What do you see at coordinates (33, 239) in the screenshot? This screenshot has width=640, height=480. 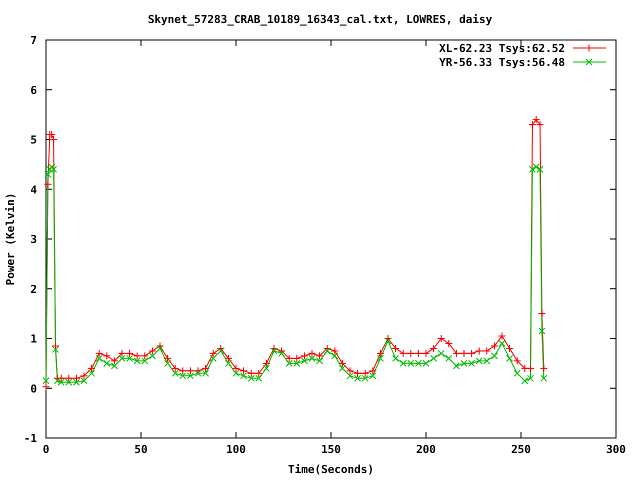 I see `y-tick-label: 3` at bounding box center [33, 239].